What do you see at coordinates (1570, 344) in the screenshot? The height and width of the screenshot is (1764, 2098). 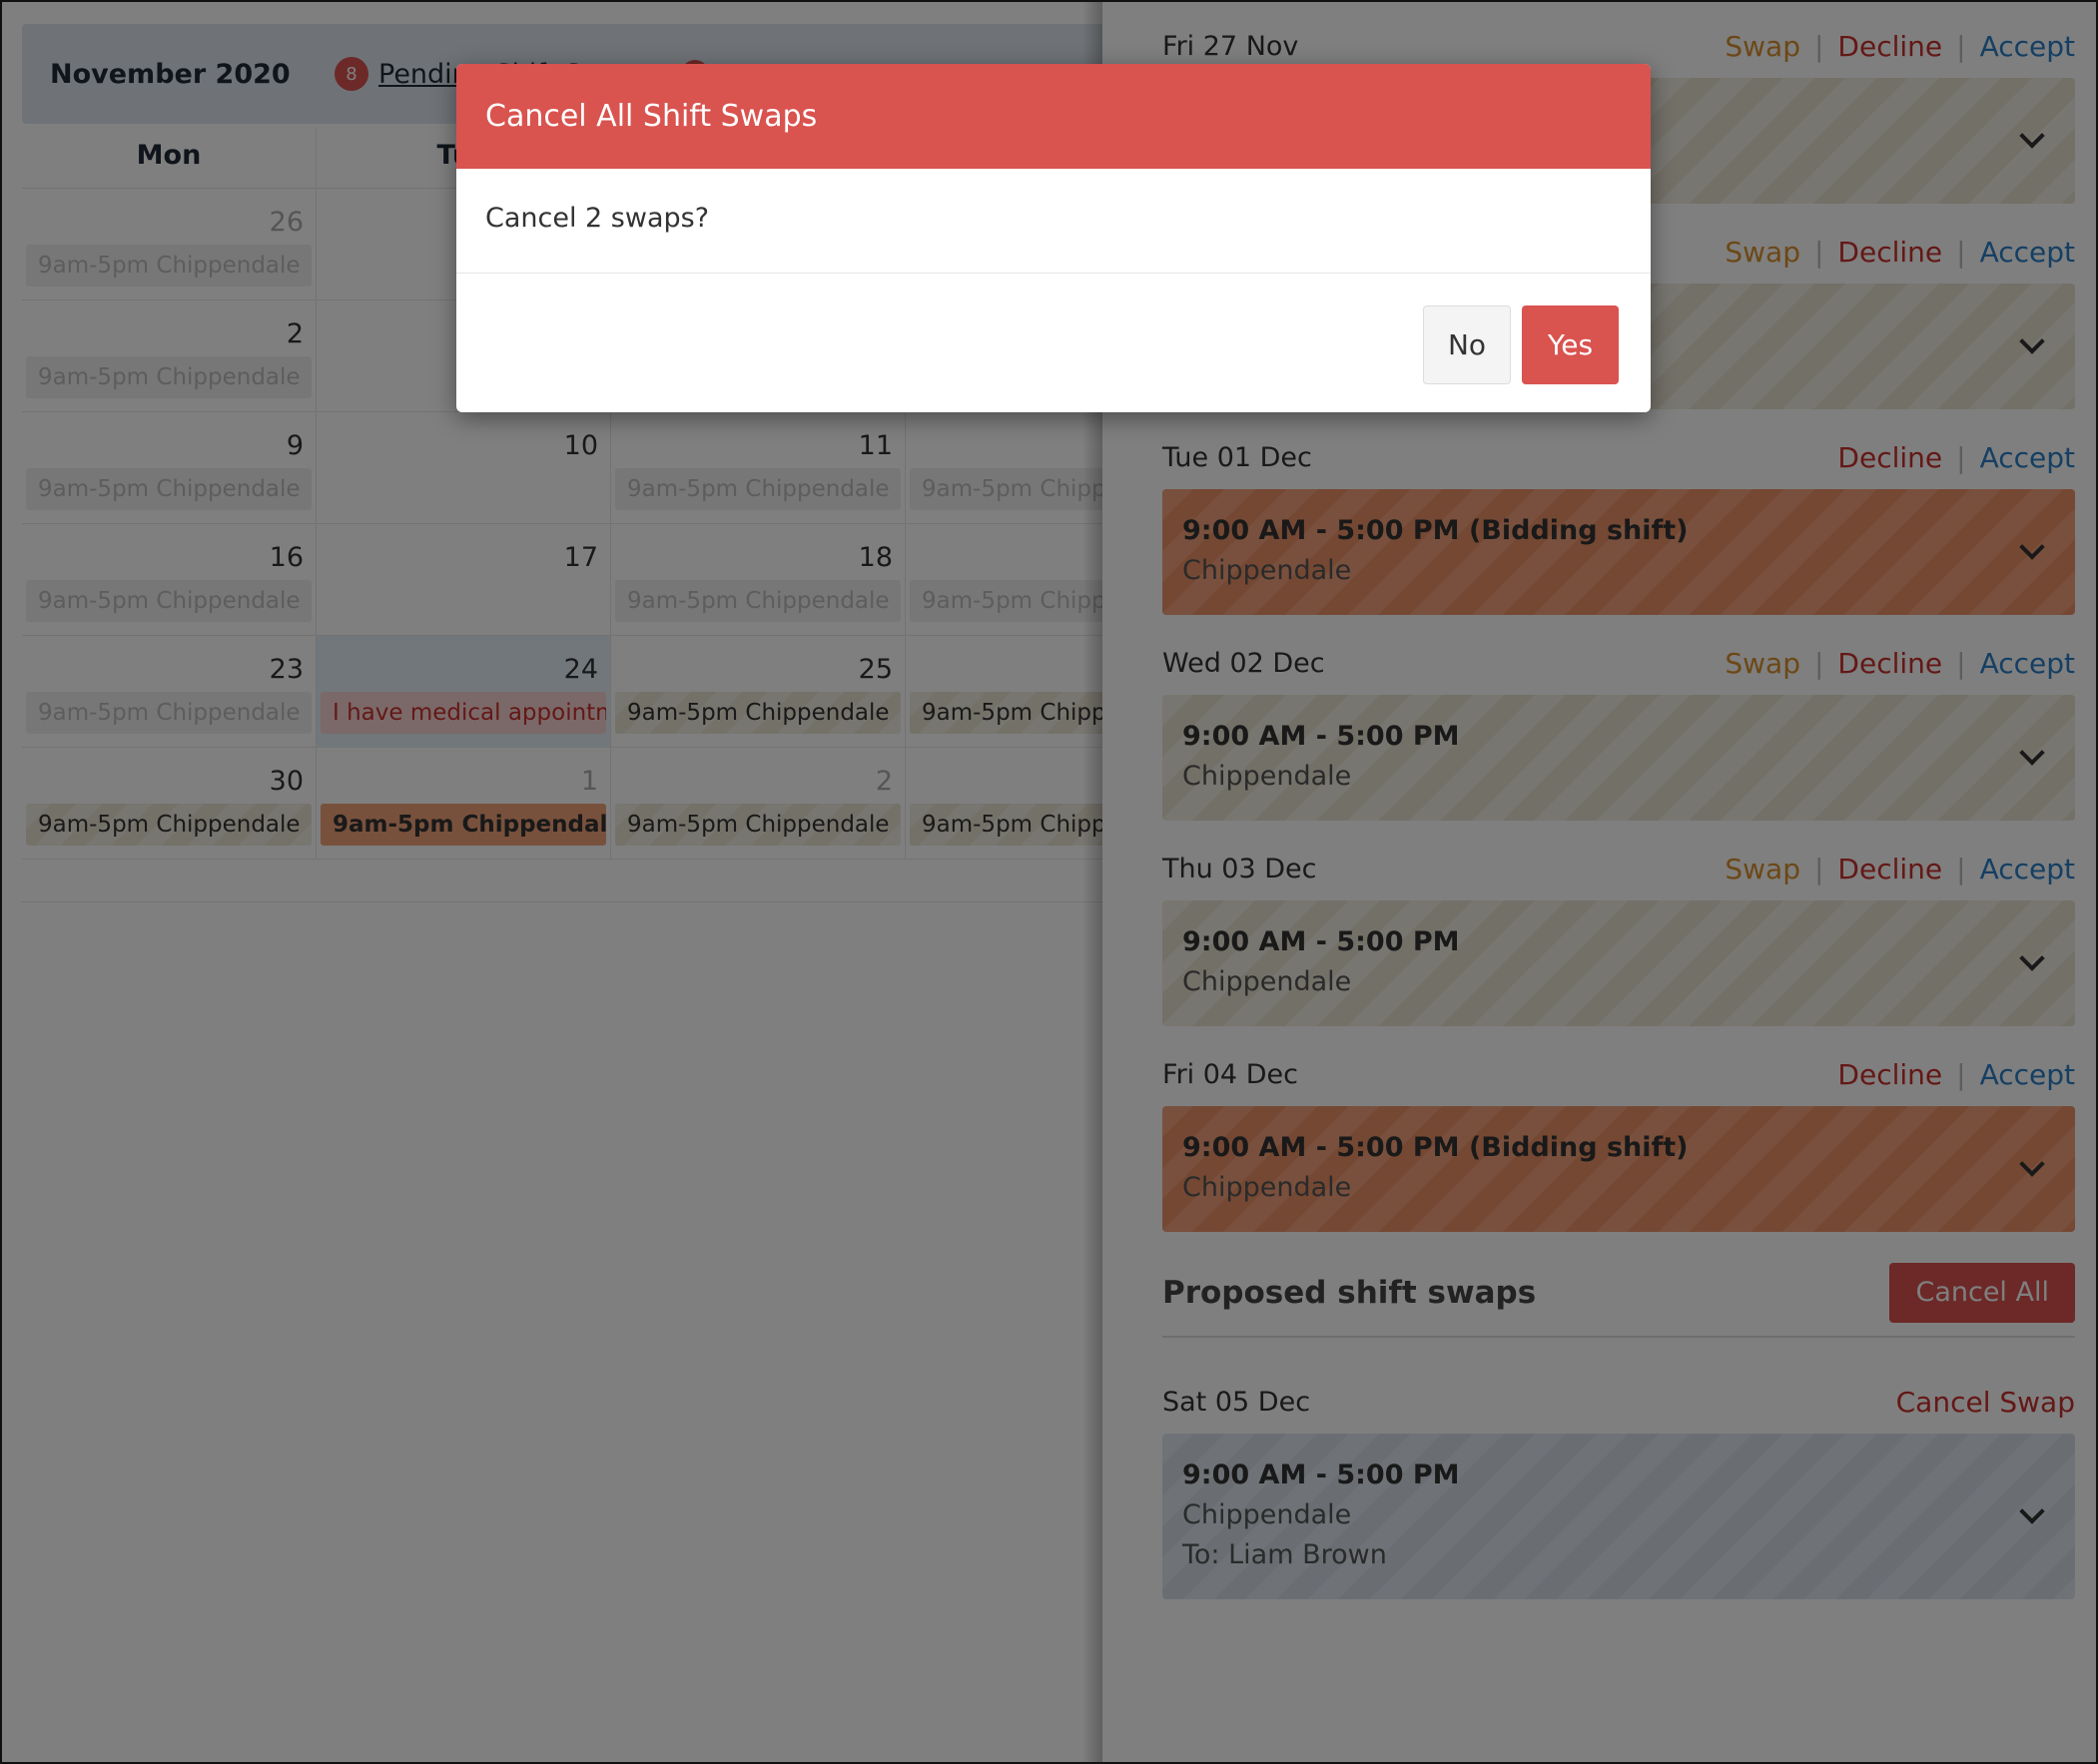 I see `yes-button: Yes` at bounding box center [1570, 344].